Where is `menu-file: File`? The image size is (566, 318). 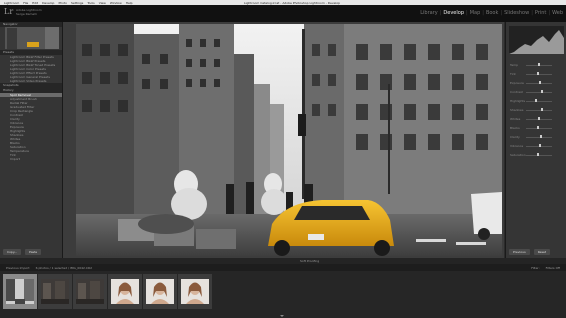 menu-file: File is located at coordinates (25, 3).